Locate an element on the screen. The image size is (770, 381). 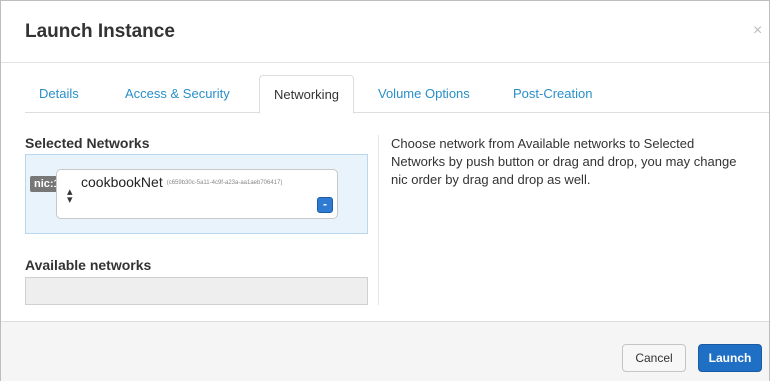
tab-post-creation: Post-Creation is located at coordinates (552, 94).